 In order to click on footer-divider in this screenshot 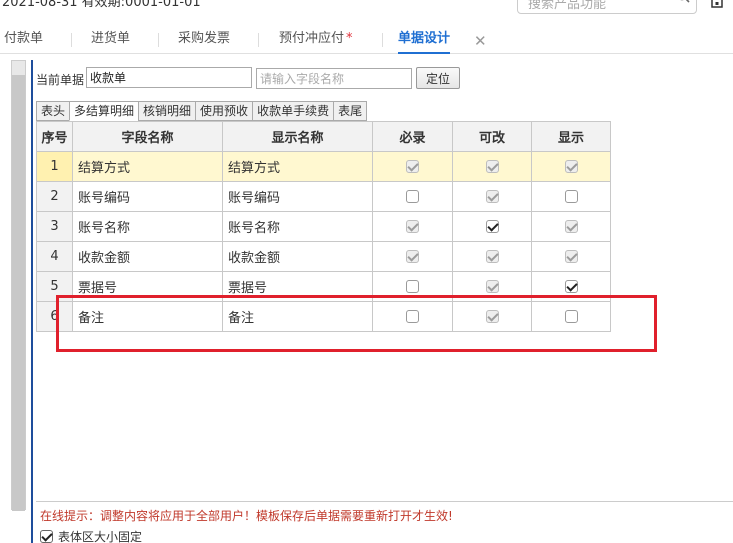, I will do `click(384, 501)`.